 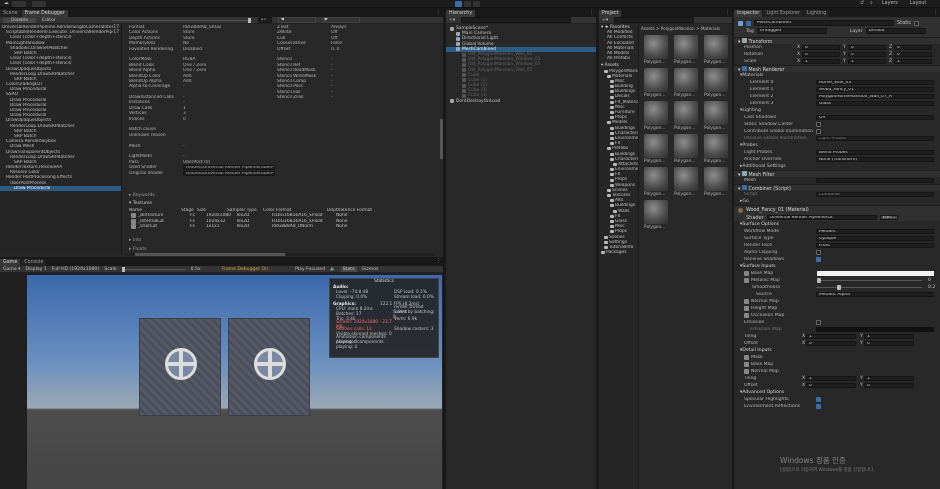 What do you see at coordinates (875, 96) in the screenshot?
I see `material-slot-field: PolygonHomeMansion_Wall_07_A` at bounding box center [875, 96].